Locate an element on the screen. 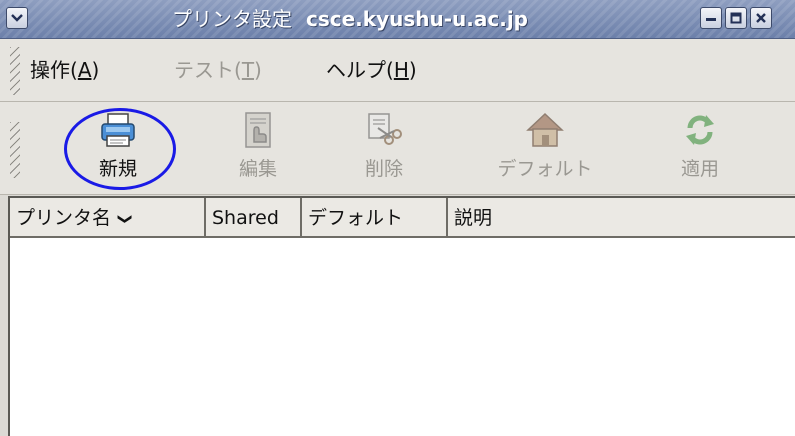  menubar-grip-handle is located at coordinates (15, 71).